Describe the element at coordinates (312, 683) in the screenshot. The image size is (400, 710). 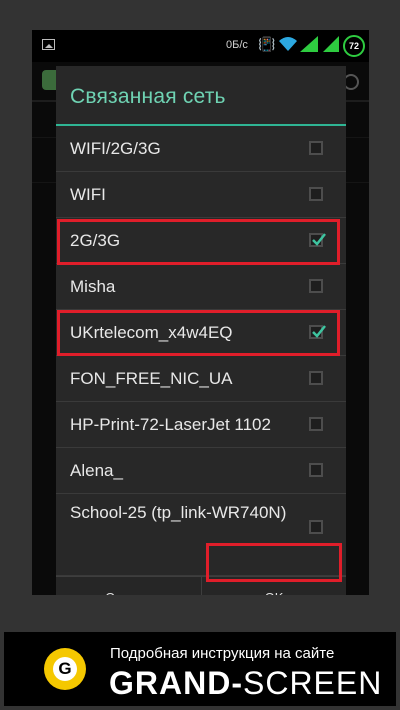
I see `brand-light: SCREEN` at that location.